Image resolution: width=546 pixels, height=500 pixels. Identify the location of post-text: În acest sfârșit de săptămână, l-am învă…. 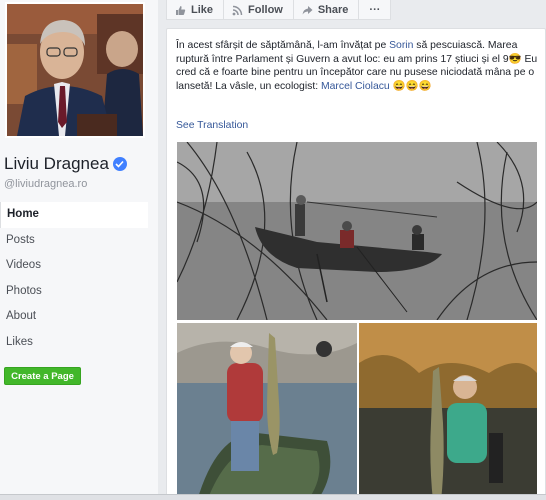
(357, 66).